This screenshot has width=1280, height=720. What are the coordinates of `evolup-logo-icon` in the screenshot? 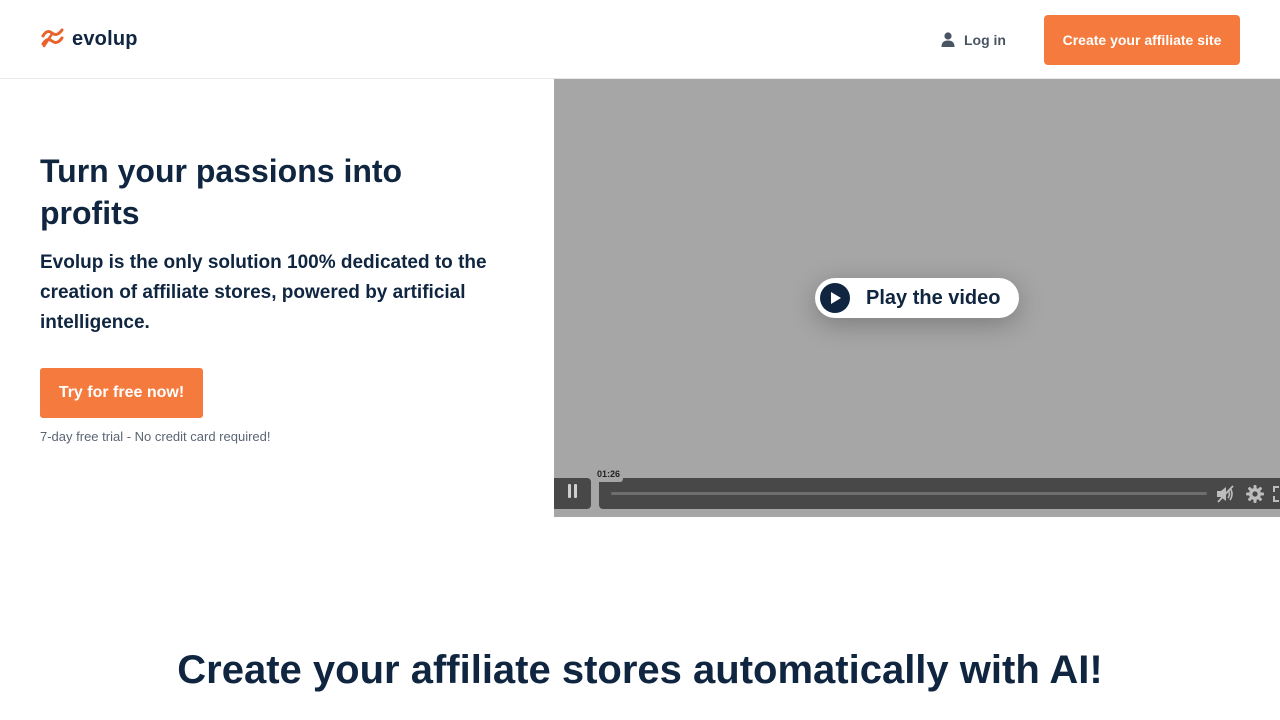 It's located at (53, 39).